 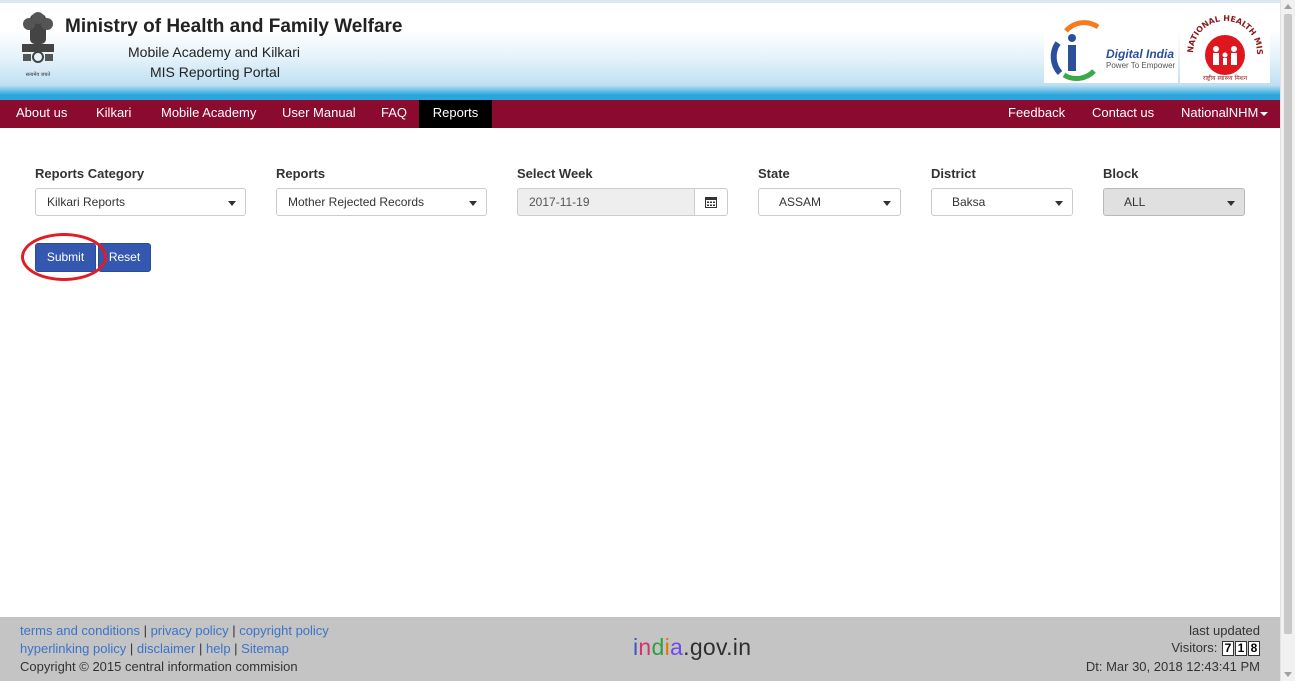 What do you see at coordinates (1254, 649) in the screenshot?
I see `visitor-digit: 8` at bounding box center [1254, 649].